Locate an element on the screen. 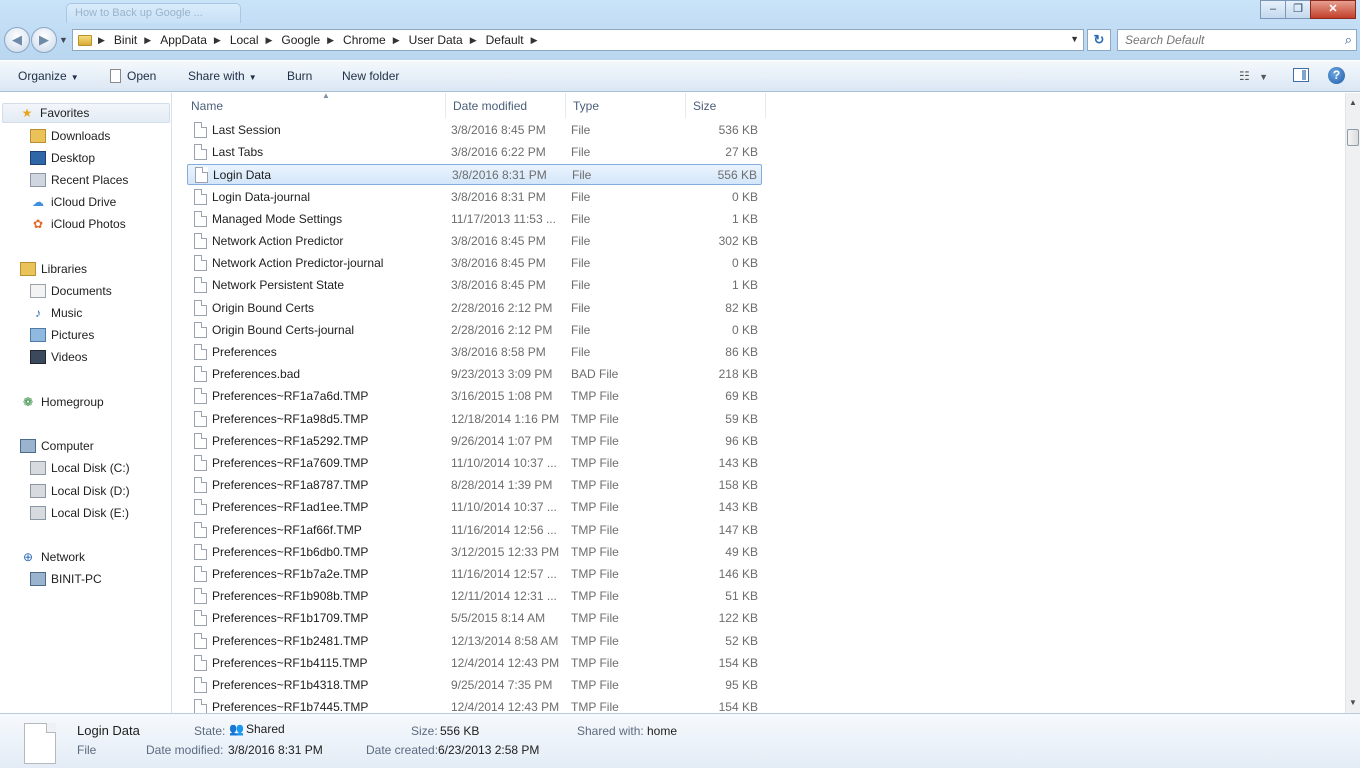 This screenshot has width=1360, height=768. sidebar-item-local-disk-d: Local Disk (D:) is located at coordinates (80, 491).